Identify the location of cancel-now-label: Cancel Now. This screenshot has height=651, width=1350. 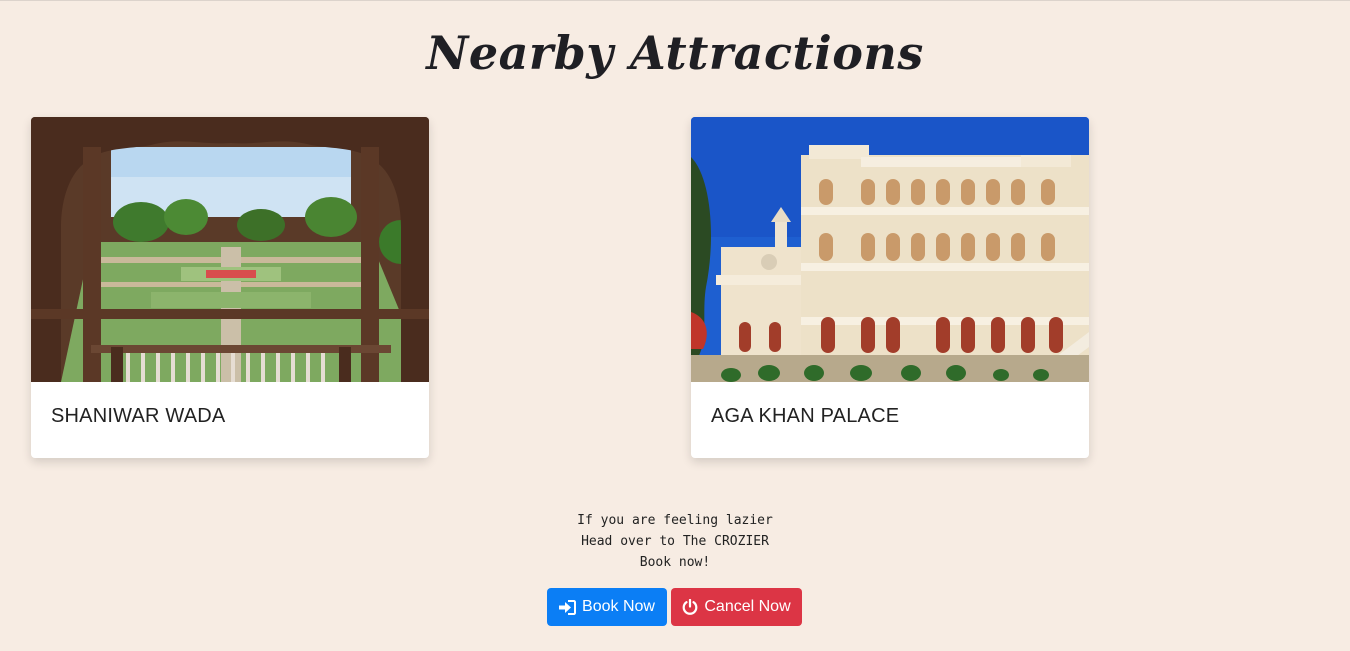
(747, 606).